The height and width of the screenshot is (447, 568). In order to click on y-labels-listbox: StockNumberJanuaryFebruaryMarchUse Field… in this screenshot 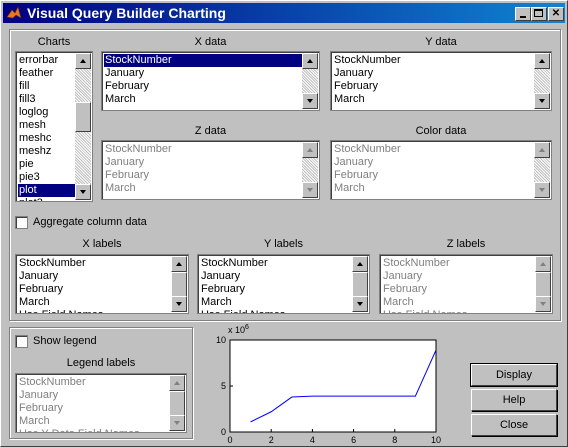, I will do `click(283, 284)`.